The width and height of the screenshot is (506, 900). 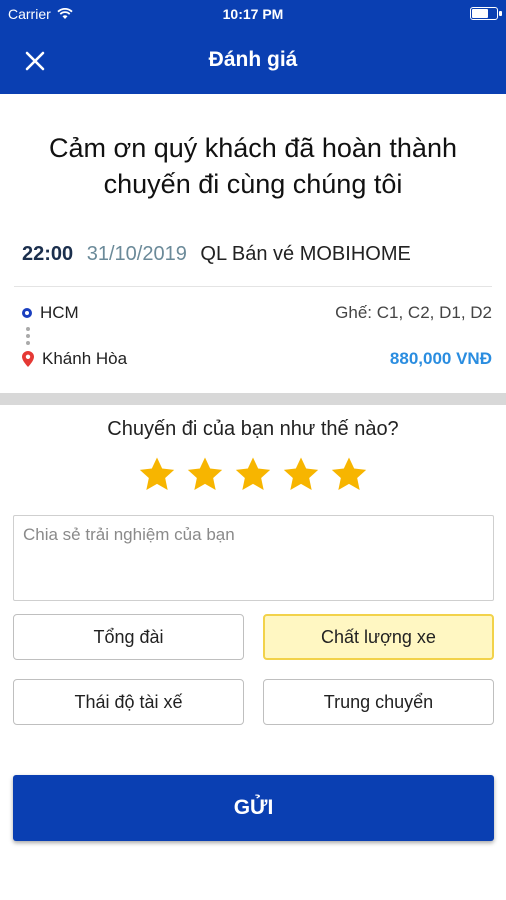 I want to click on submit-label: GỬI, so click(x=253, y=807).